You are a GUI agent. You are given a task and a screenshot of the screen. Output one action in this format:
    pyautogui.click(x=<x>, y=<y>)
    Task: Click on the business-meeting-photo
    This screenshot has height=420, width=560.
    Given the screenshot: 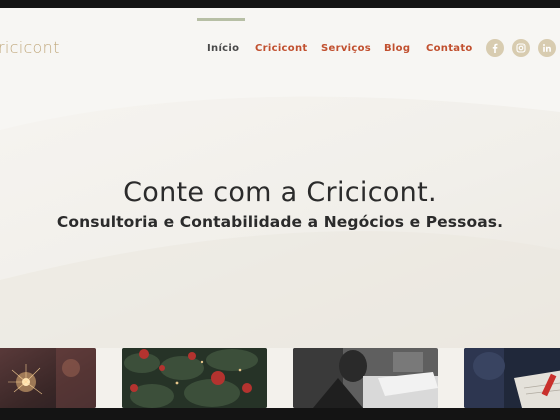 What is the action you would take?
    pyautogui.click(x=365, y=378)
    